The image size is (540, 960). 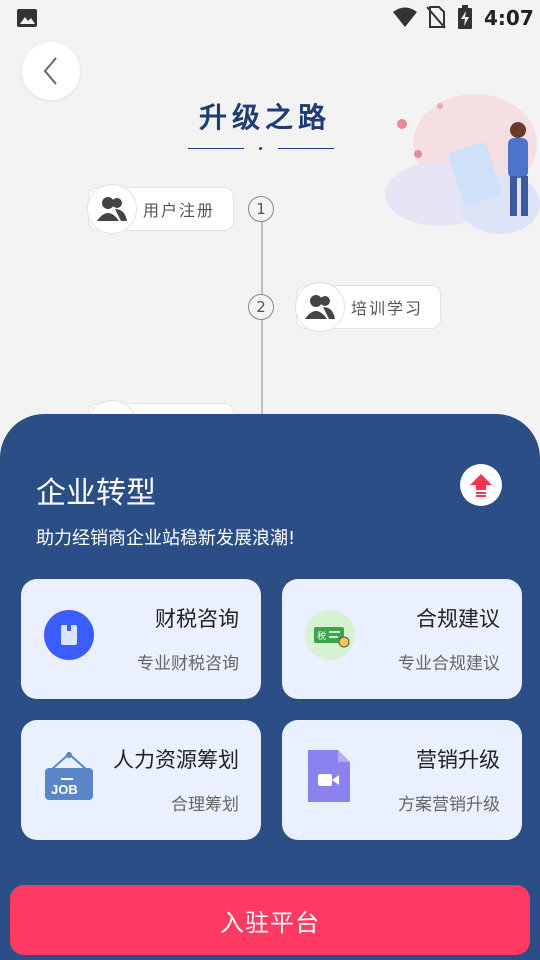 I want to click on step-number-2: 2, so click(x=261, y=307).